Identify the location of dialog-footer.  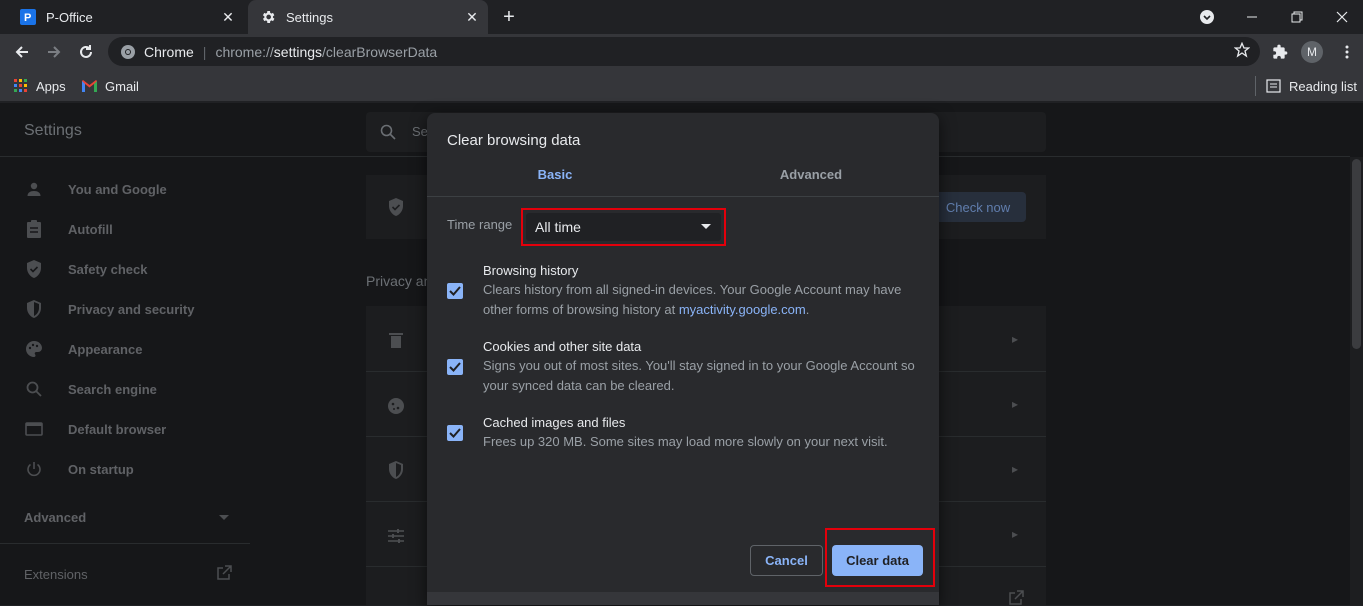
(683, 598).